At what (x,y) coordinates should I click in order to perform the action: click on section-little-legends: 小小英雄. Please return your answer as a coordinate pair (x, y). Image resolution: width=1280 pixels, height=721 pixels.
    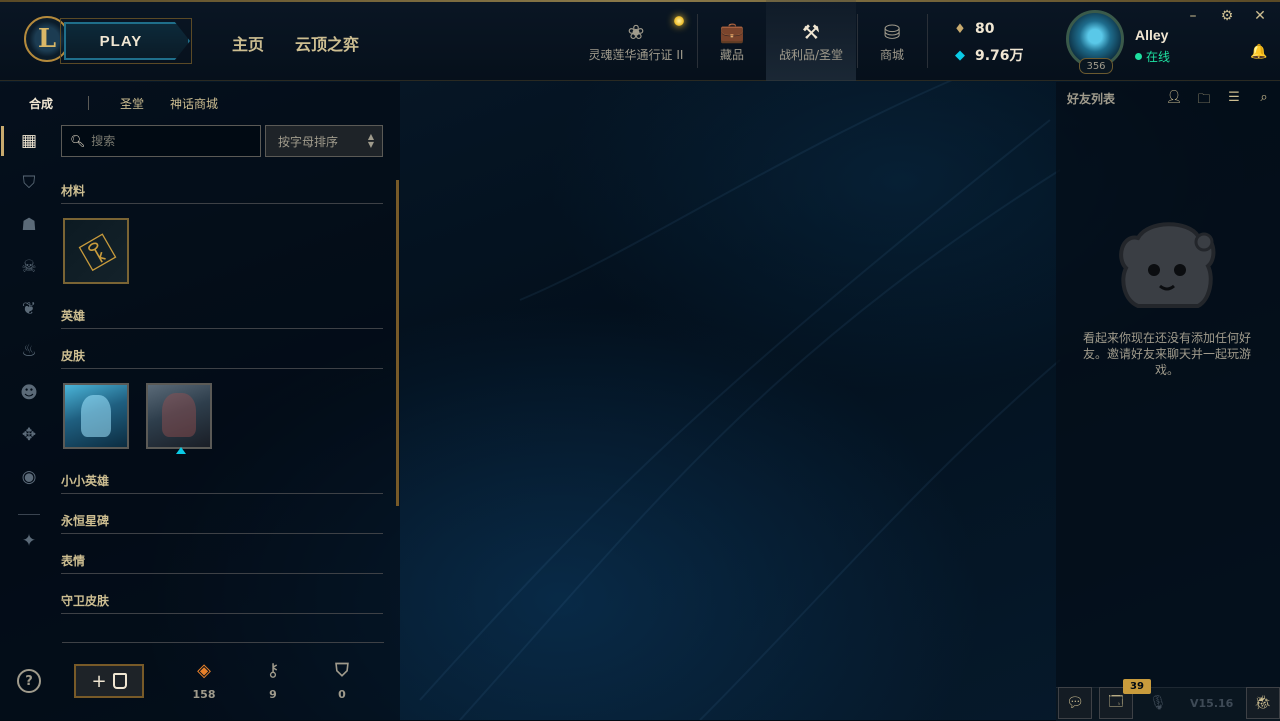
    Looking at the image, I should click on (222, 483).